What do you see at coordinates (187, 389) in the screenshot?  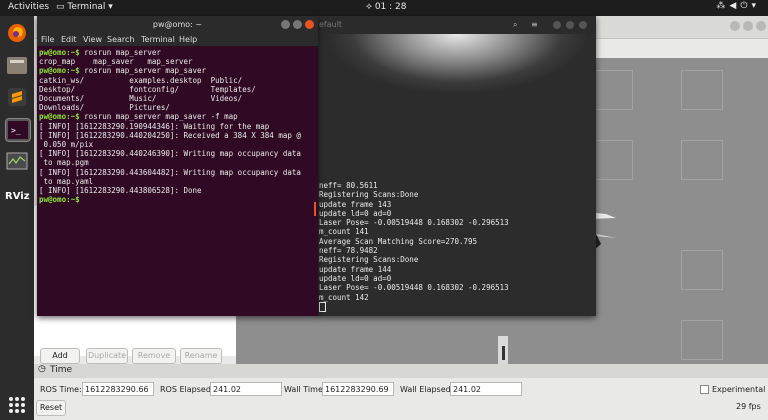 I see `ros-elapsed-label: ROS Elapsed:` at bounding box center [187, 389].